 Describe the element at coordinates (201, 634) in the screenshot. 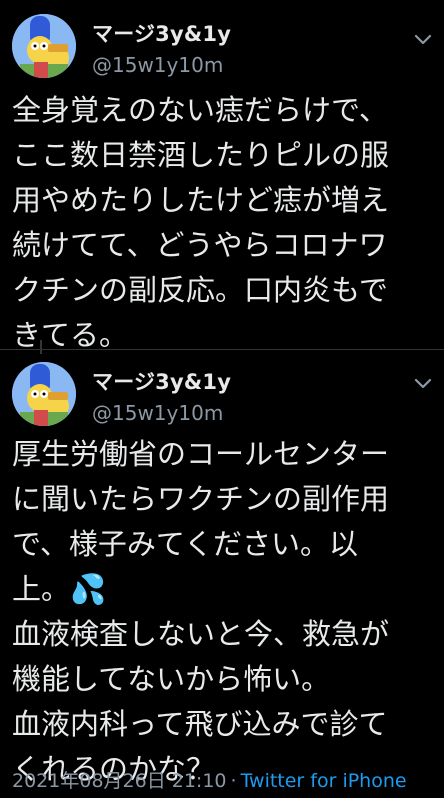

I see `tweet-text-line: 血液検査しないと今、救急が` at that location.